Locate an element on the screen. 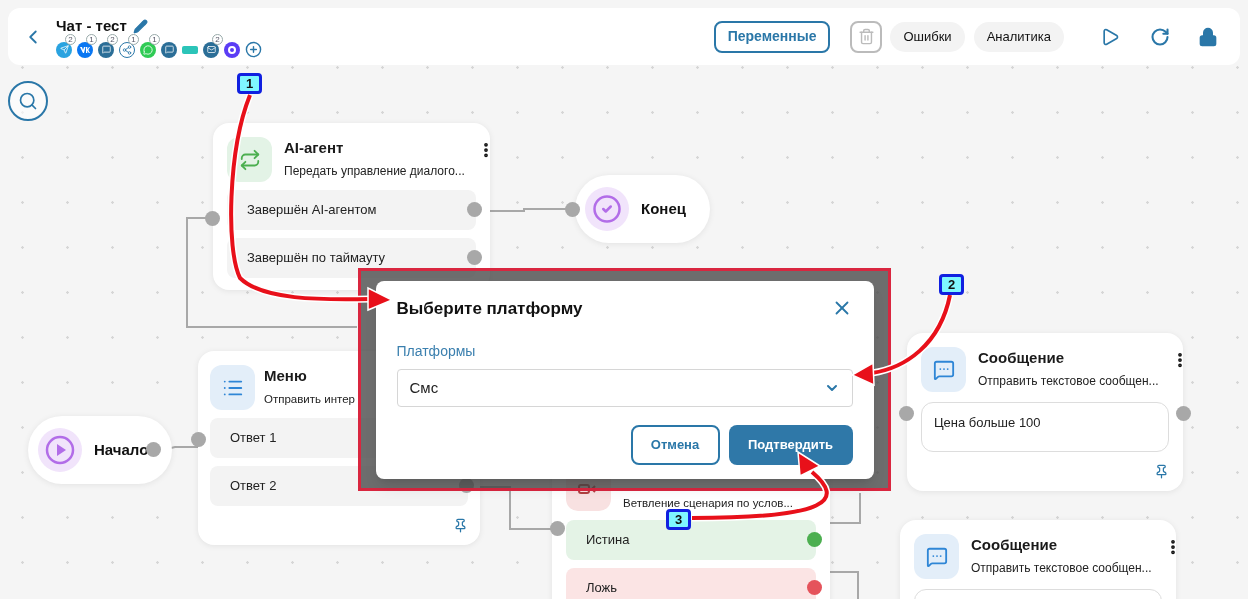  play-icon is located at coordinates (1110, 36).